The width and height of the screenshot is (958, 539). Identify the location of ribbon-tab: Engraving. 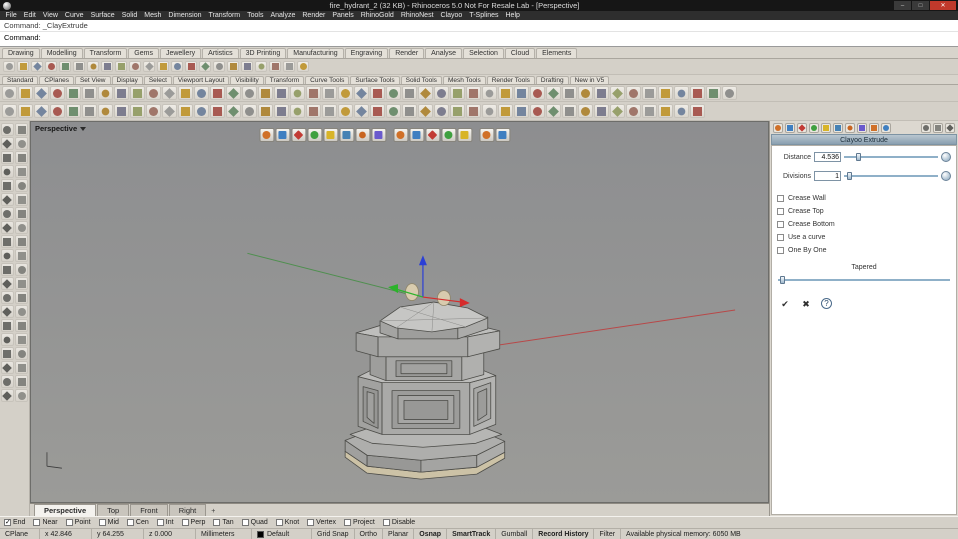
(366, 53).